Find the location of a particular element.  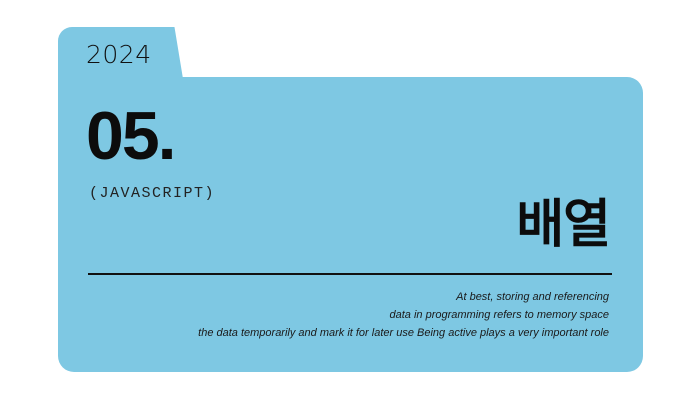

chapter-number: 05. is located at coordinates (131, 136).